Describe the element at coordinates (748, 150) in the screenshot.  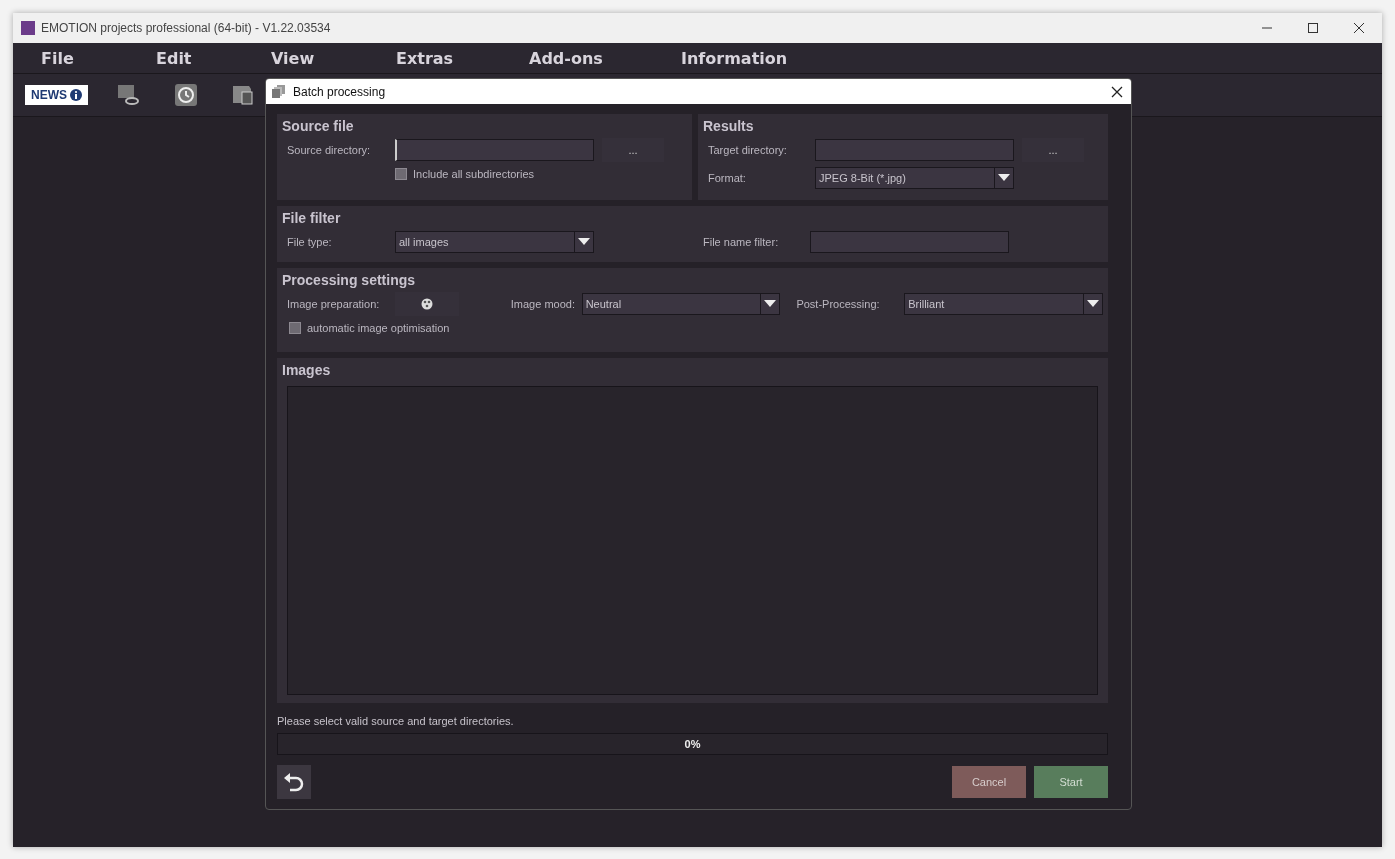
I see `field-label: Target directory:` at that location.